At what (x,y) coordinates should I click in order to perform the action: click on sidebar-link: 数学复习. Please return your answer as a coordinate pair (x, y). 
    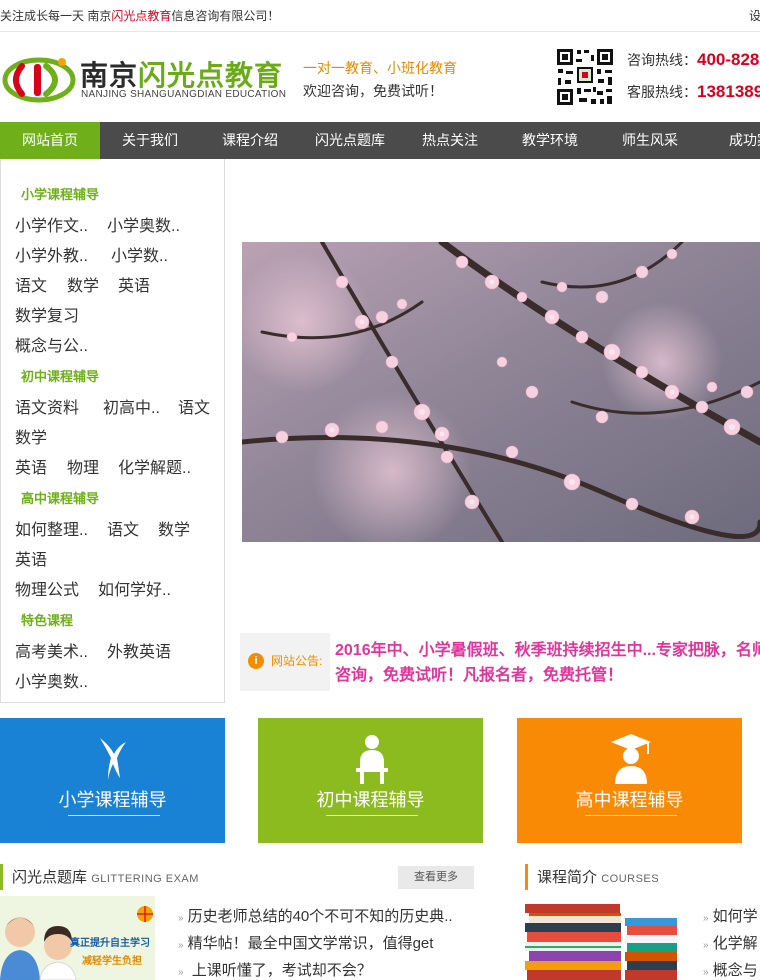
    Looking at the image, I should click on (47, 314).